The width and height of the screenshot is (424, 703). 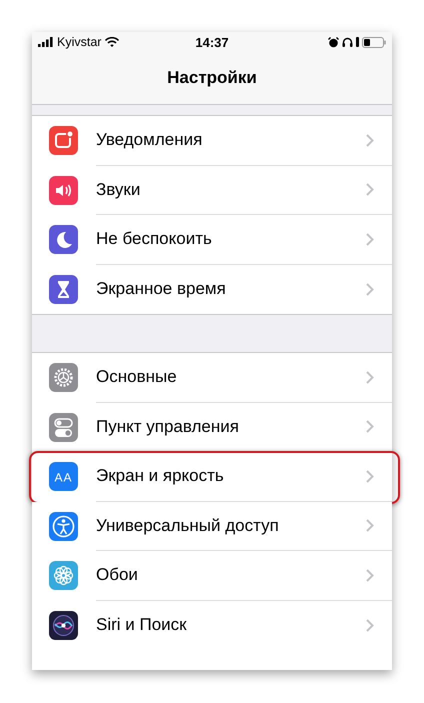 What do you see at coordinates (168, 426) in the screenshot?
I see `row-label: Пункт управления` at bounding box center [168, 426].